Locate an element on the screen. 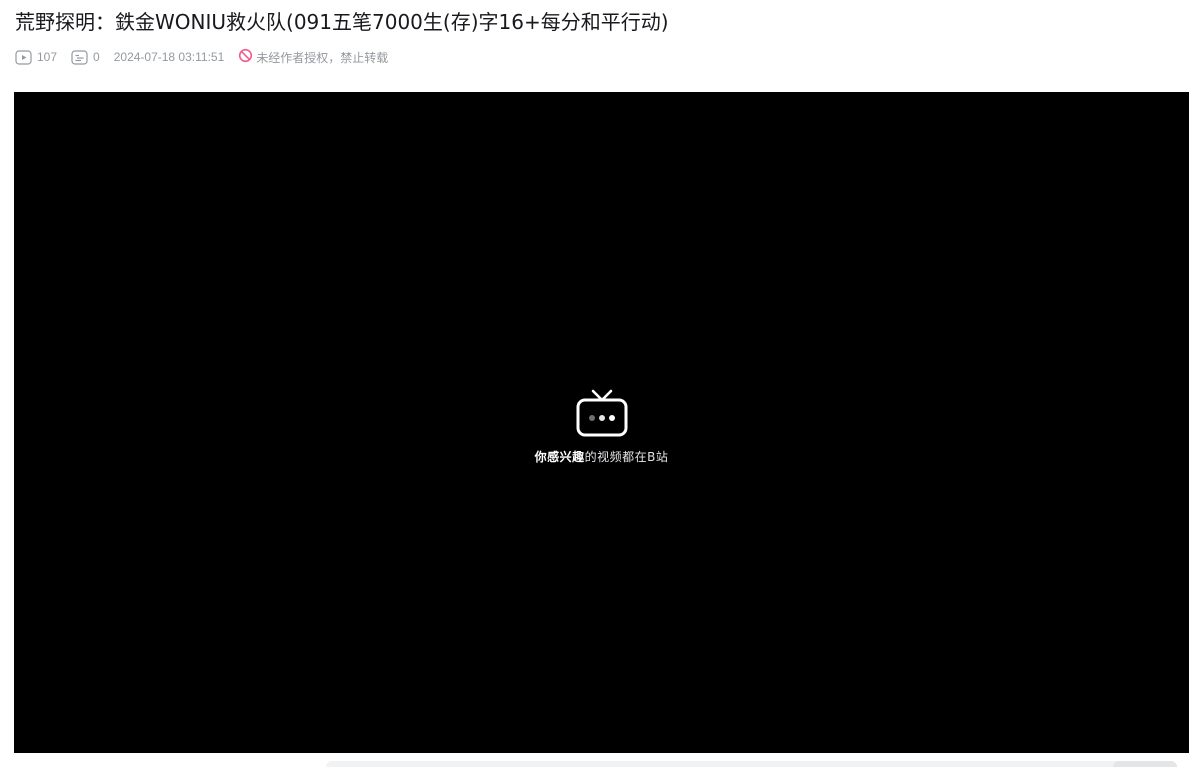 The height and width of the screenshot is (767, 1199). play-icon is located at coordinates (26, 57).